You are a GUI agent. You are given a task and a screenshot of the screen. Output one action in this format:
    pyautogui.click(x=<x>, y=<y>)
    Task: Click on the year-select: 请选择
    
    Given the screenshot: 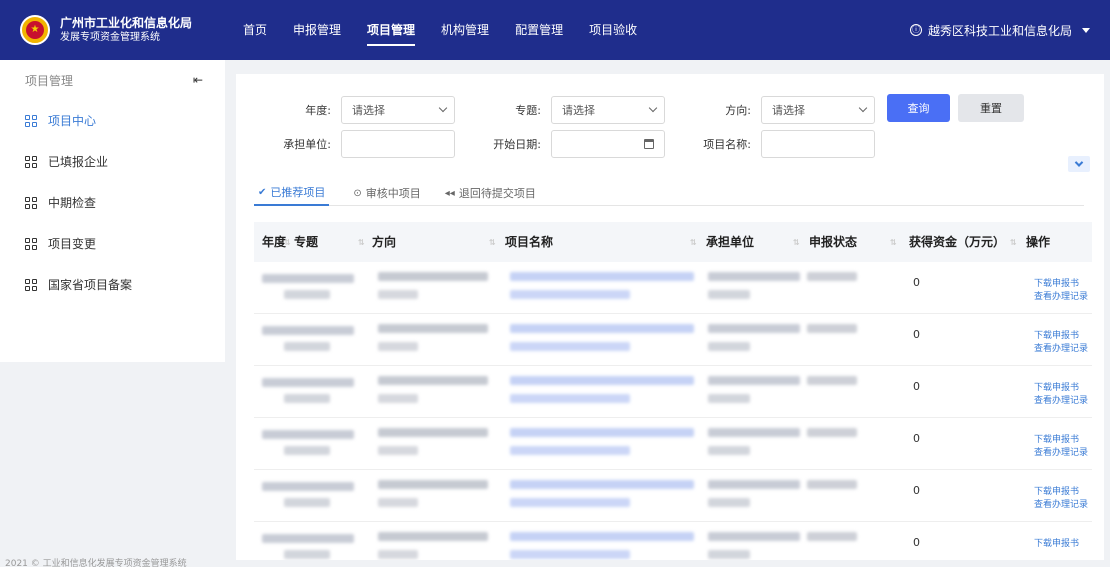 What is the action you would take?
    pyautogui.click(x=398, y=110)
    